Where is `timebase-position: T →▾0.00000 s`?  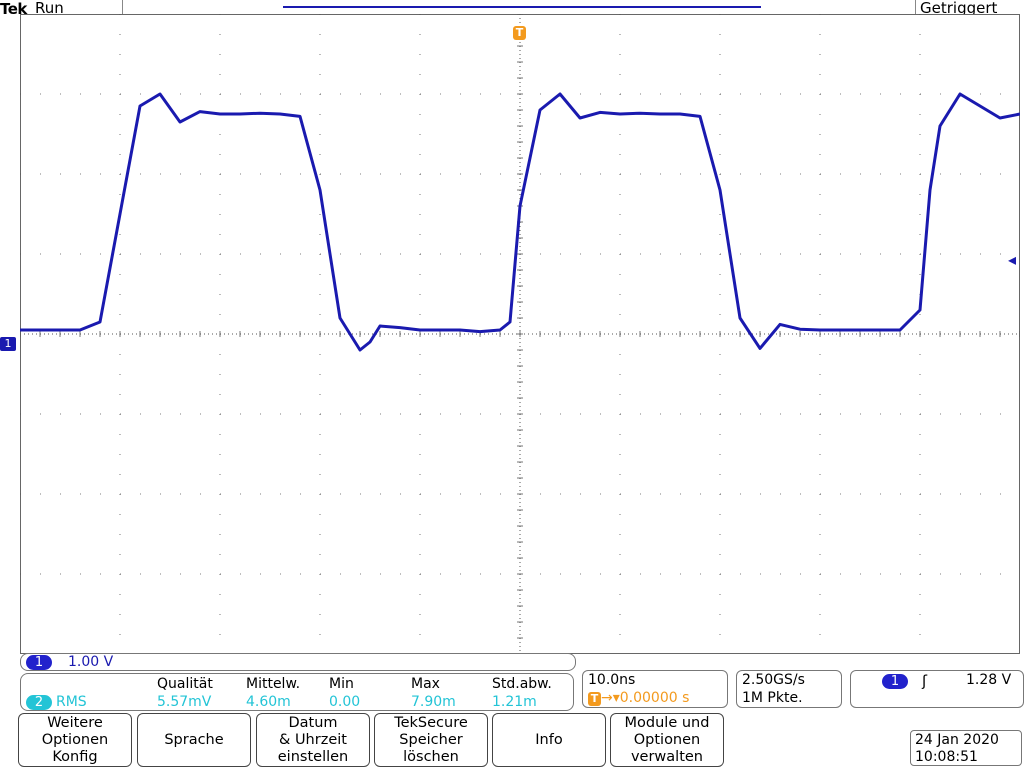
timebase-position: T →▾0.00000 s is located at coordinates (638, 698).